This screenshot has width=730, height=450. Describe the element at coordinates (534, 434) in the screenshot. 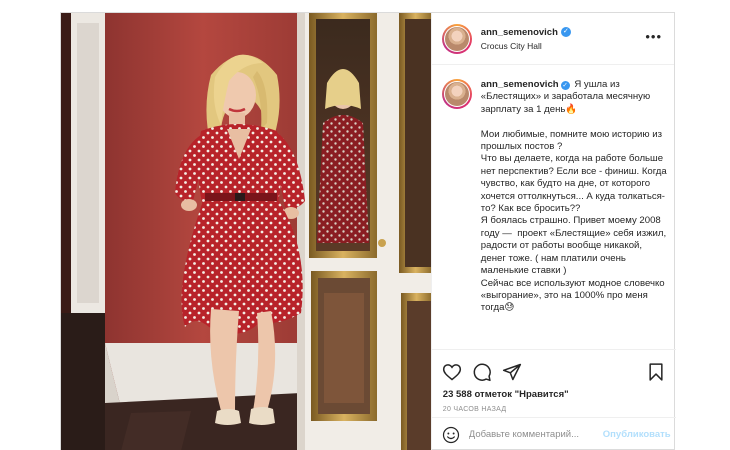

I see `comment-input` at that location.